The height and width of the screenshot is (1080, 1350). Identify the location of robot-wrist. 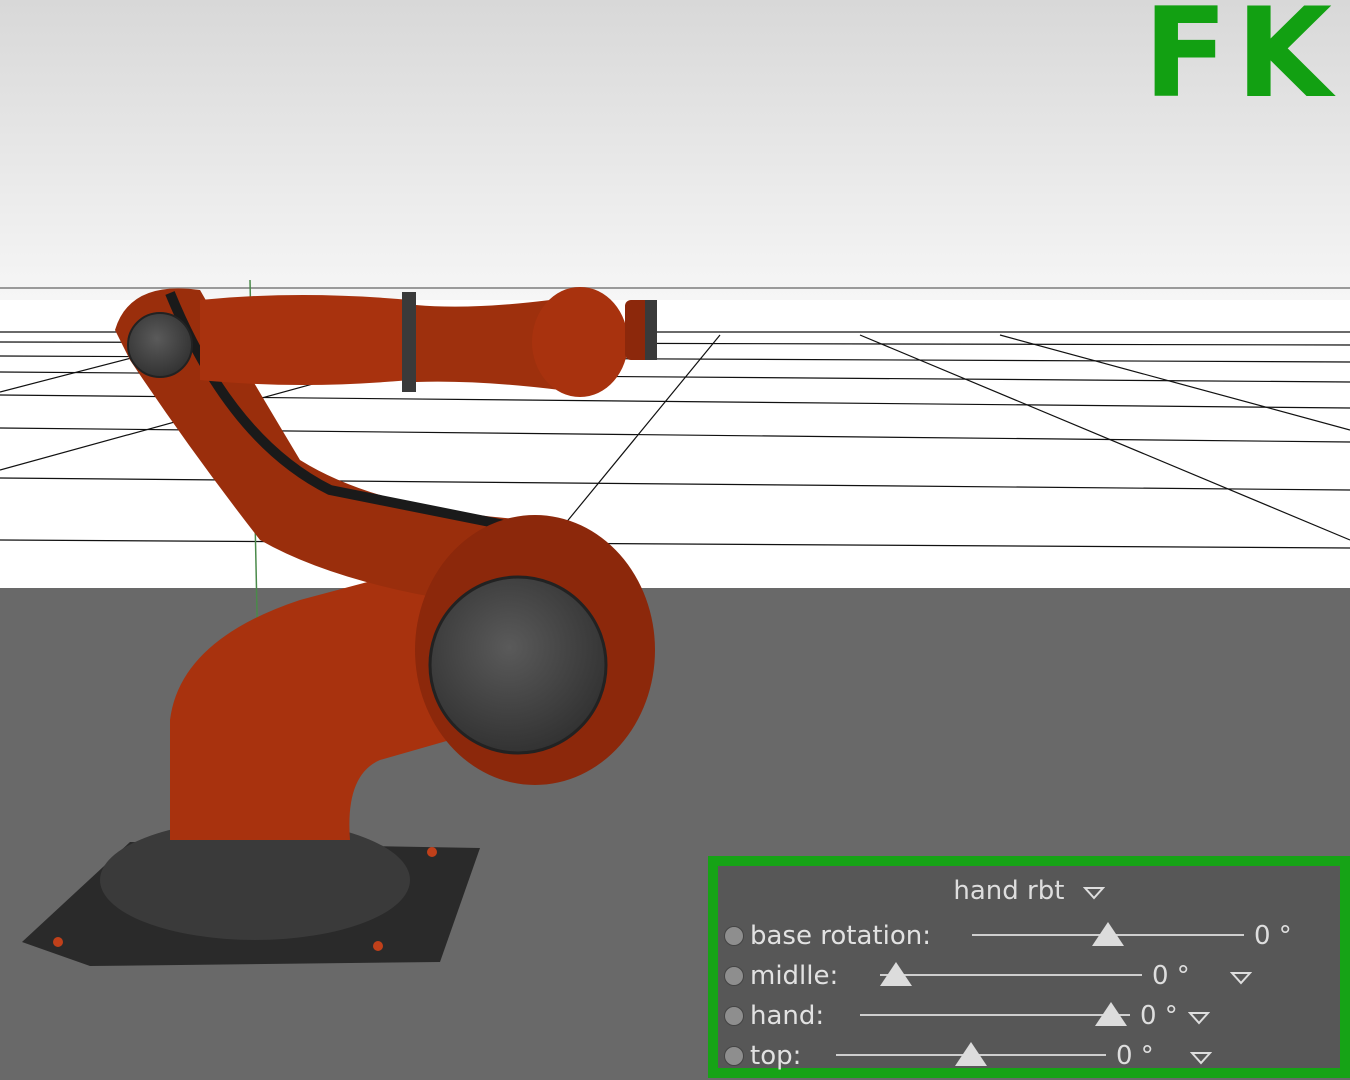
(580, 342).